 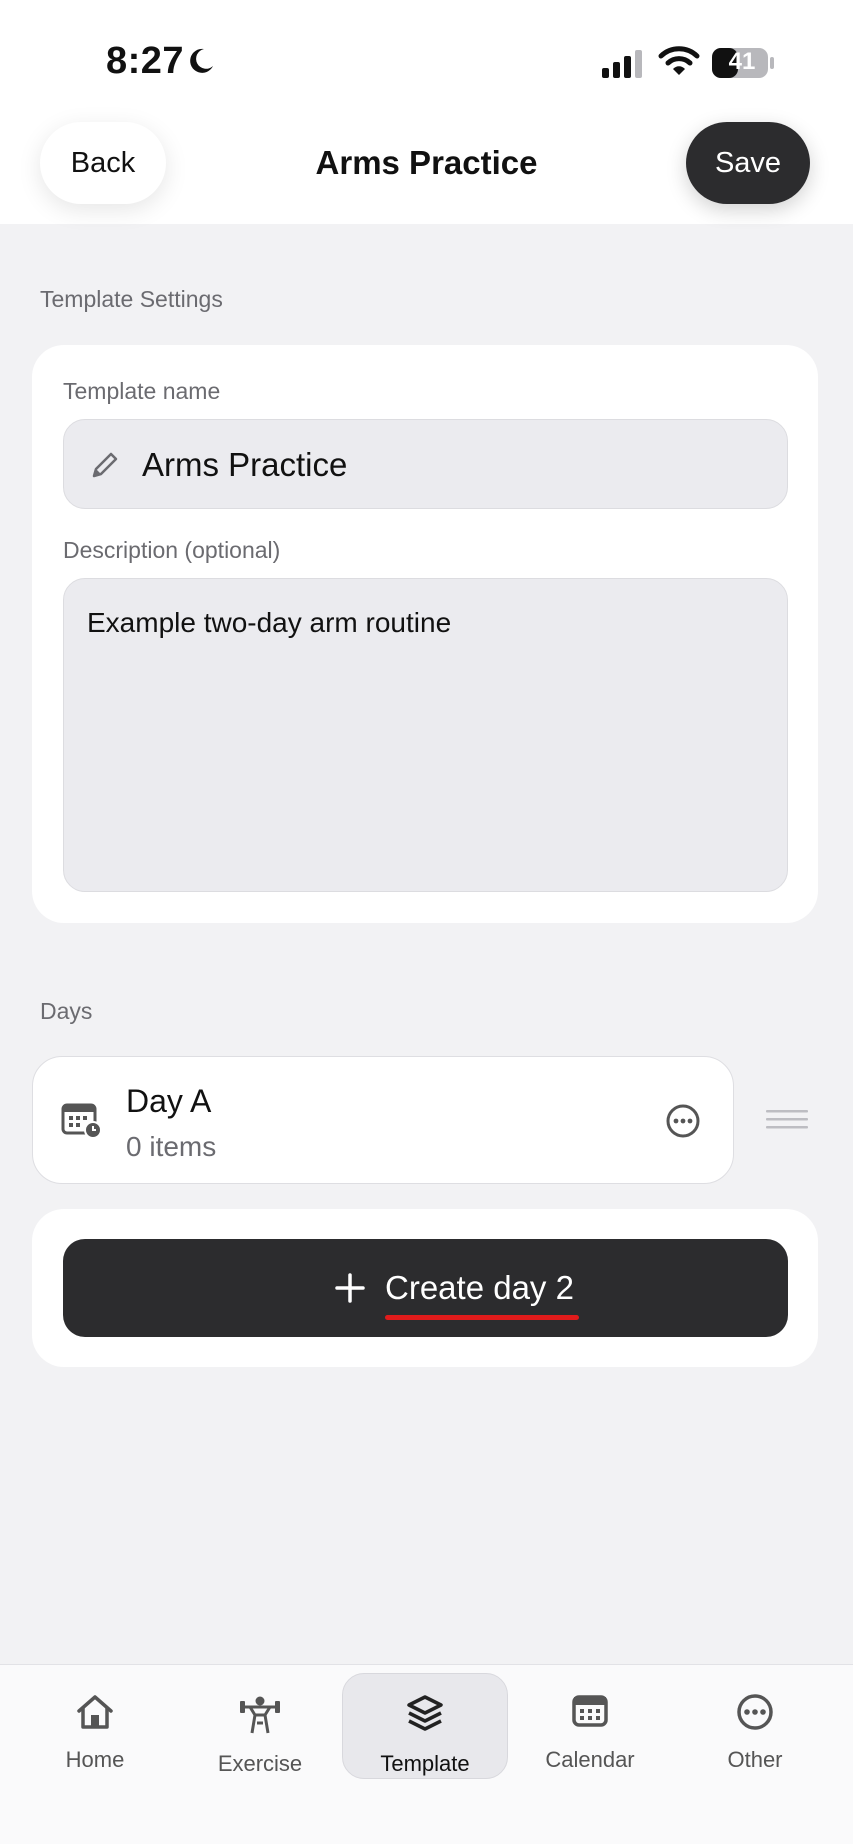 What do you see at coordinates (66, 1011) in the screenshot?
I see `days-heading: Days` at bounding box center [66, 1011].